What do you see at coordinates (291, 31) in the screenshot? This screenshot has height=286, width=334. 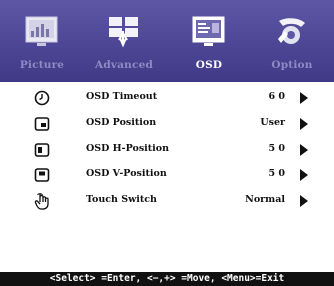 I see `option-icon` at bounding box center [291, 31].